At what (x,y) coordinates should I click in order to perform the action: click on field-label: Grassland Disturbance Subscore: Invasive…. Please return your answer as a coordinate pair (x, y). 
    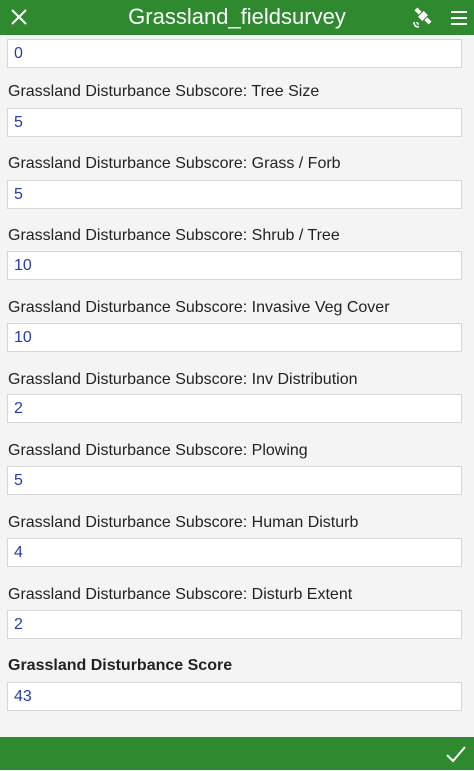
    Looking at the image, I should click on (199, 307).